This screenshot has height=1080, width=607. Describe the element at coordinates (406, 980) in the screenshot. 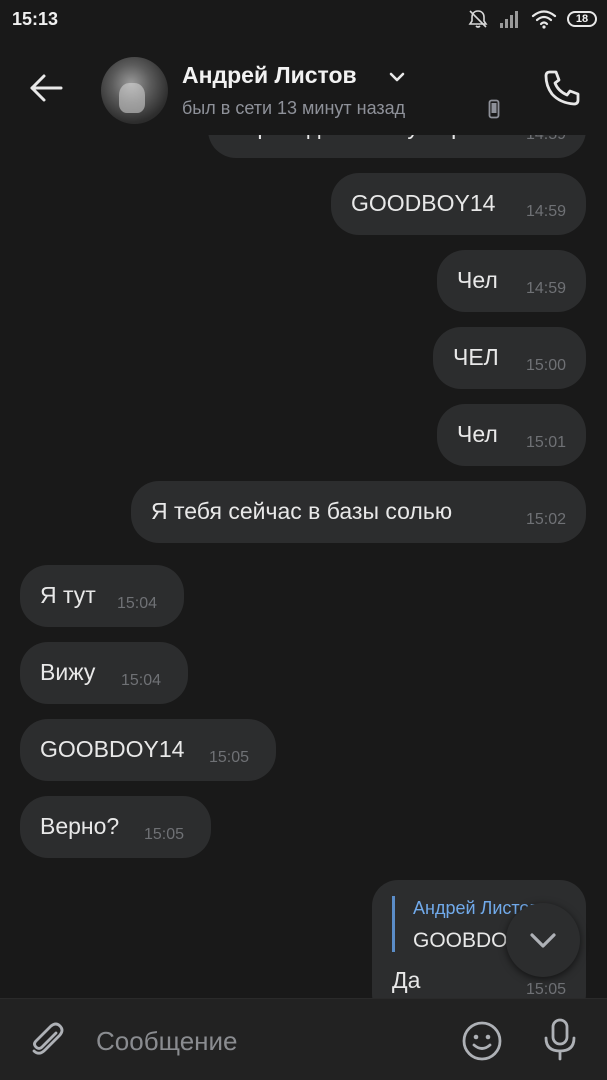

I see `message-text: Да` at that location.